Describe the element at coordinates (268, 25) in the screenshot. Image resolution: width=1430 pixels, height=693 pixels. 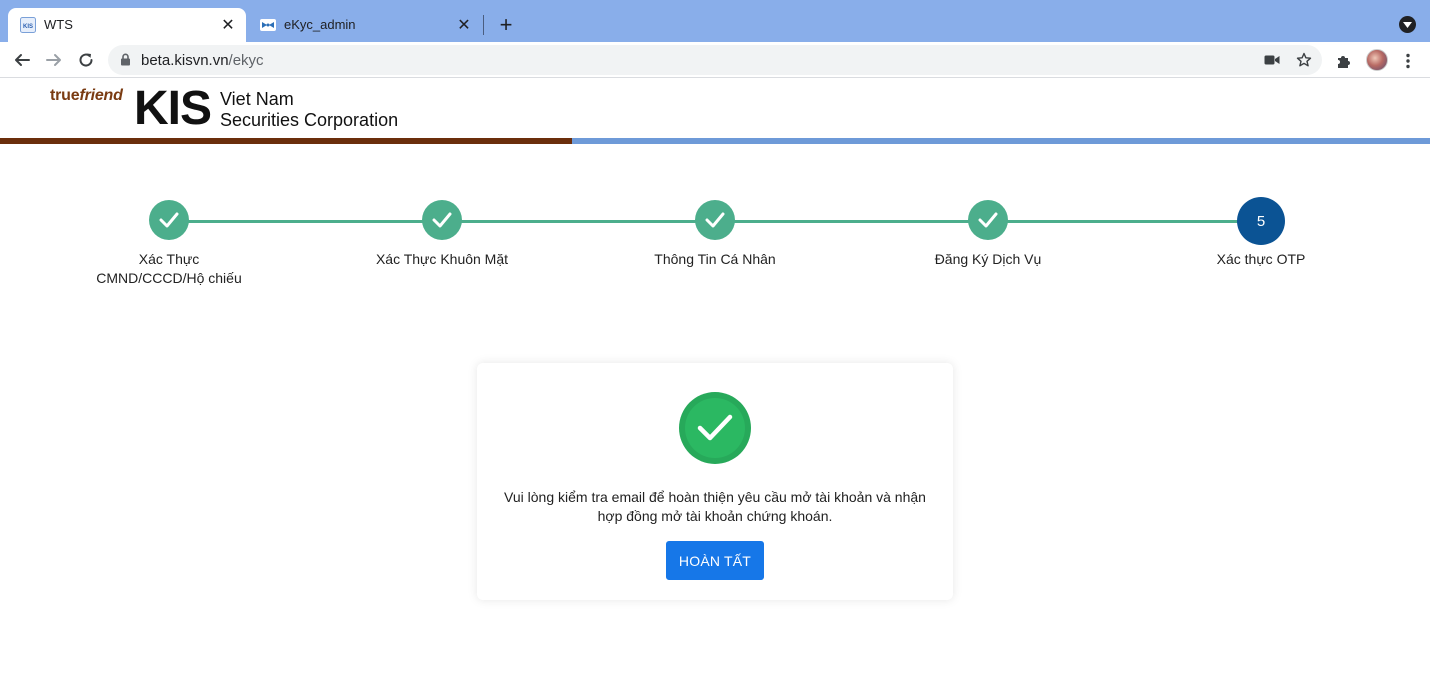
I see `bow-favicon-icon` at that location.